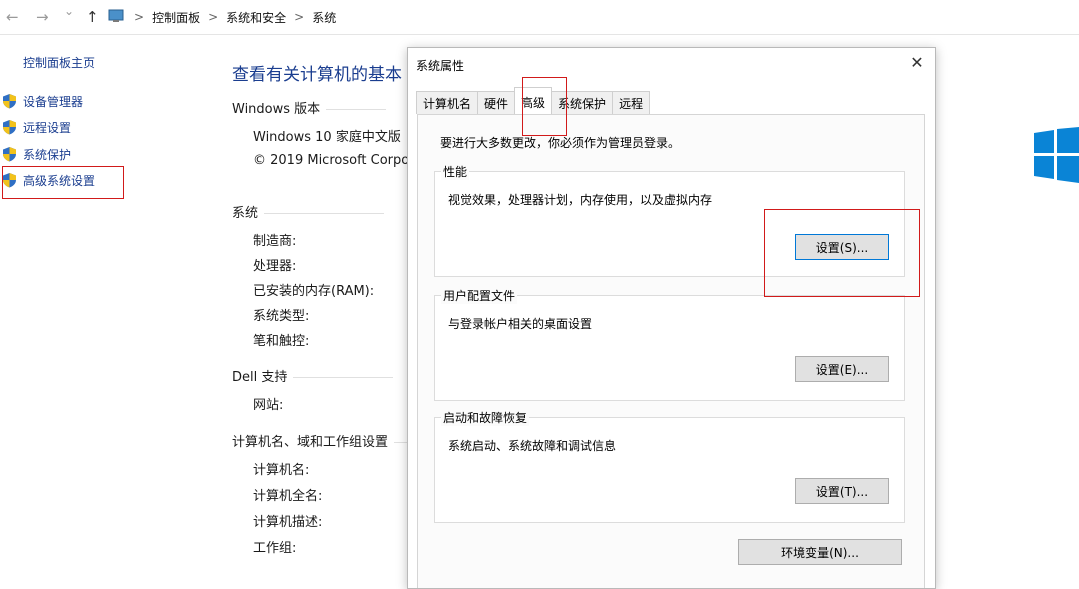 Image resolution: width=1079 pixels, height=589 pixels. I want to click on sidebar-item-remote-settings: 远程设置, so click(35, 127).